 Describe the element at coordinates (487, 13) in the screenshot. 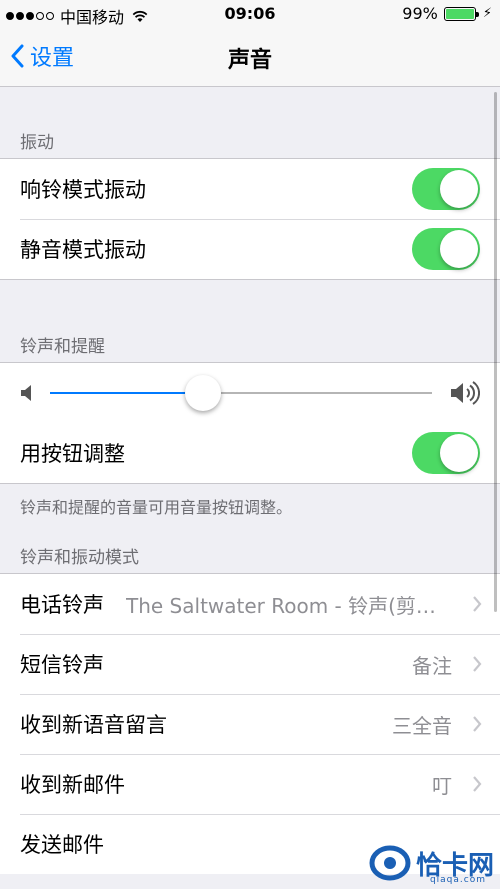

I see `charging-icon: ⚡` at that location.